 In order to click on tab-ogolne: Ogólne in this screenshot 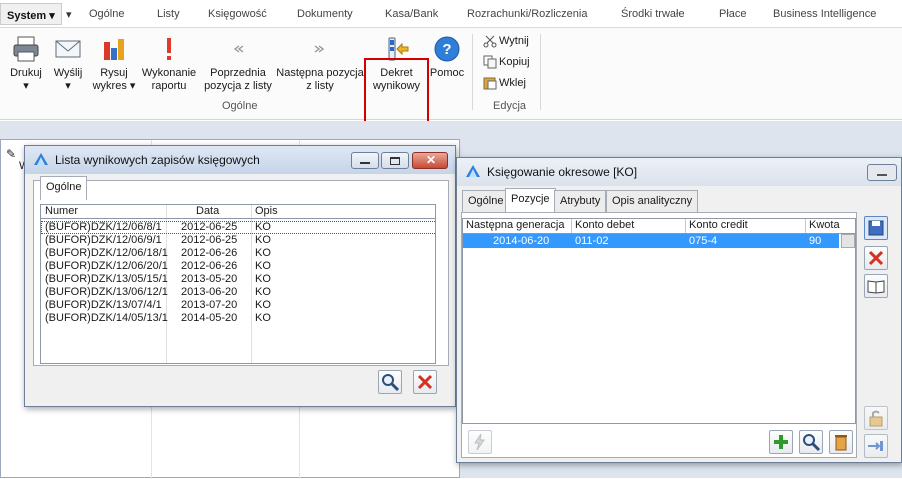, I will do `click(64, 188)`.